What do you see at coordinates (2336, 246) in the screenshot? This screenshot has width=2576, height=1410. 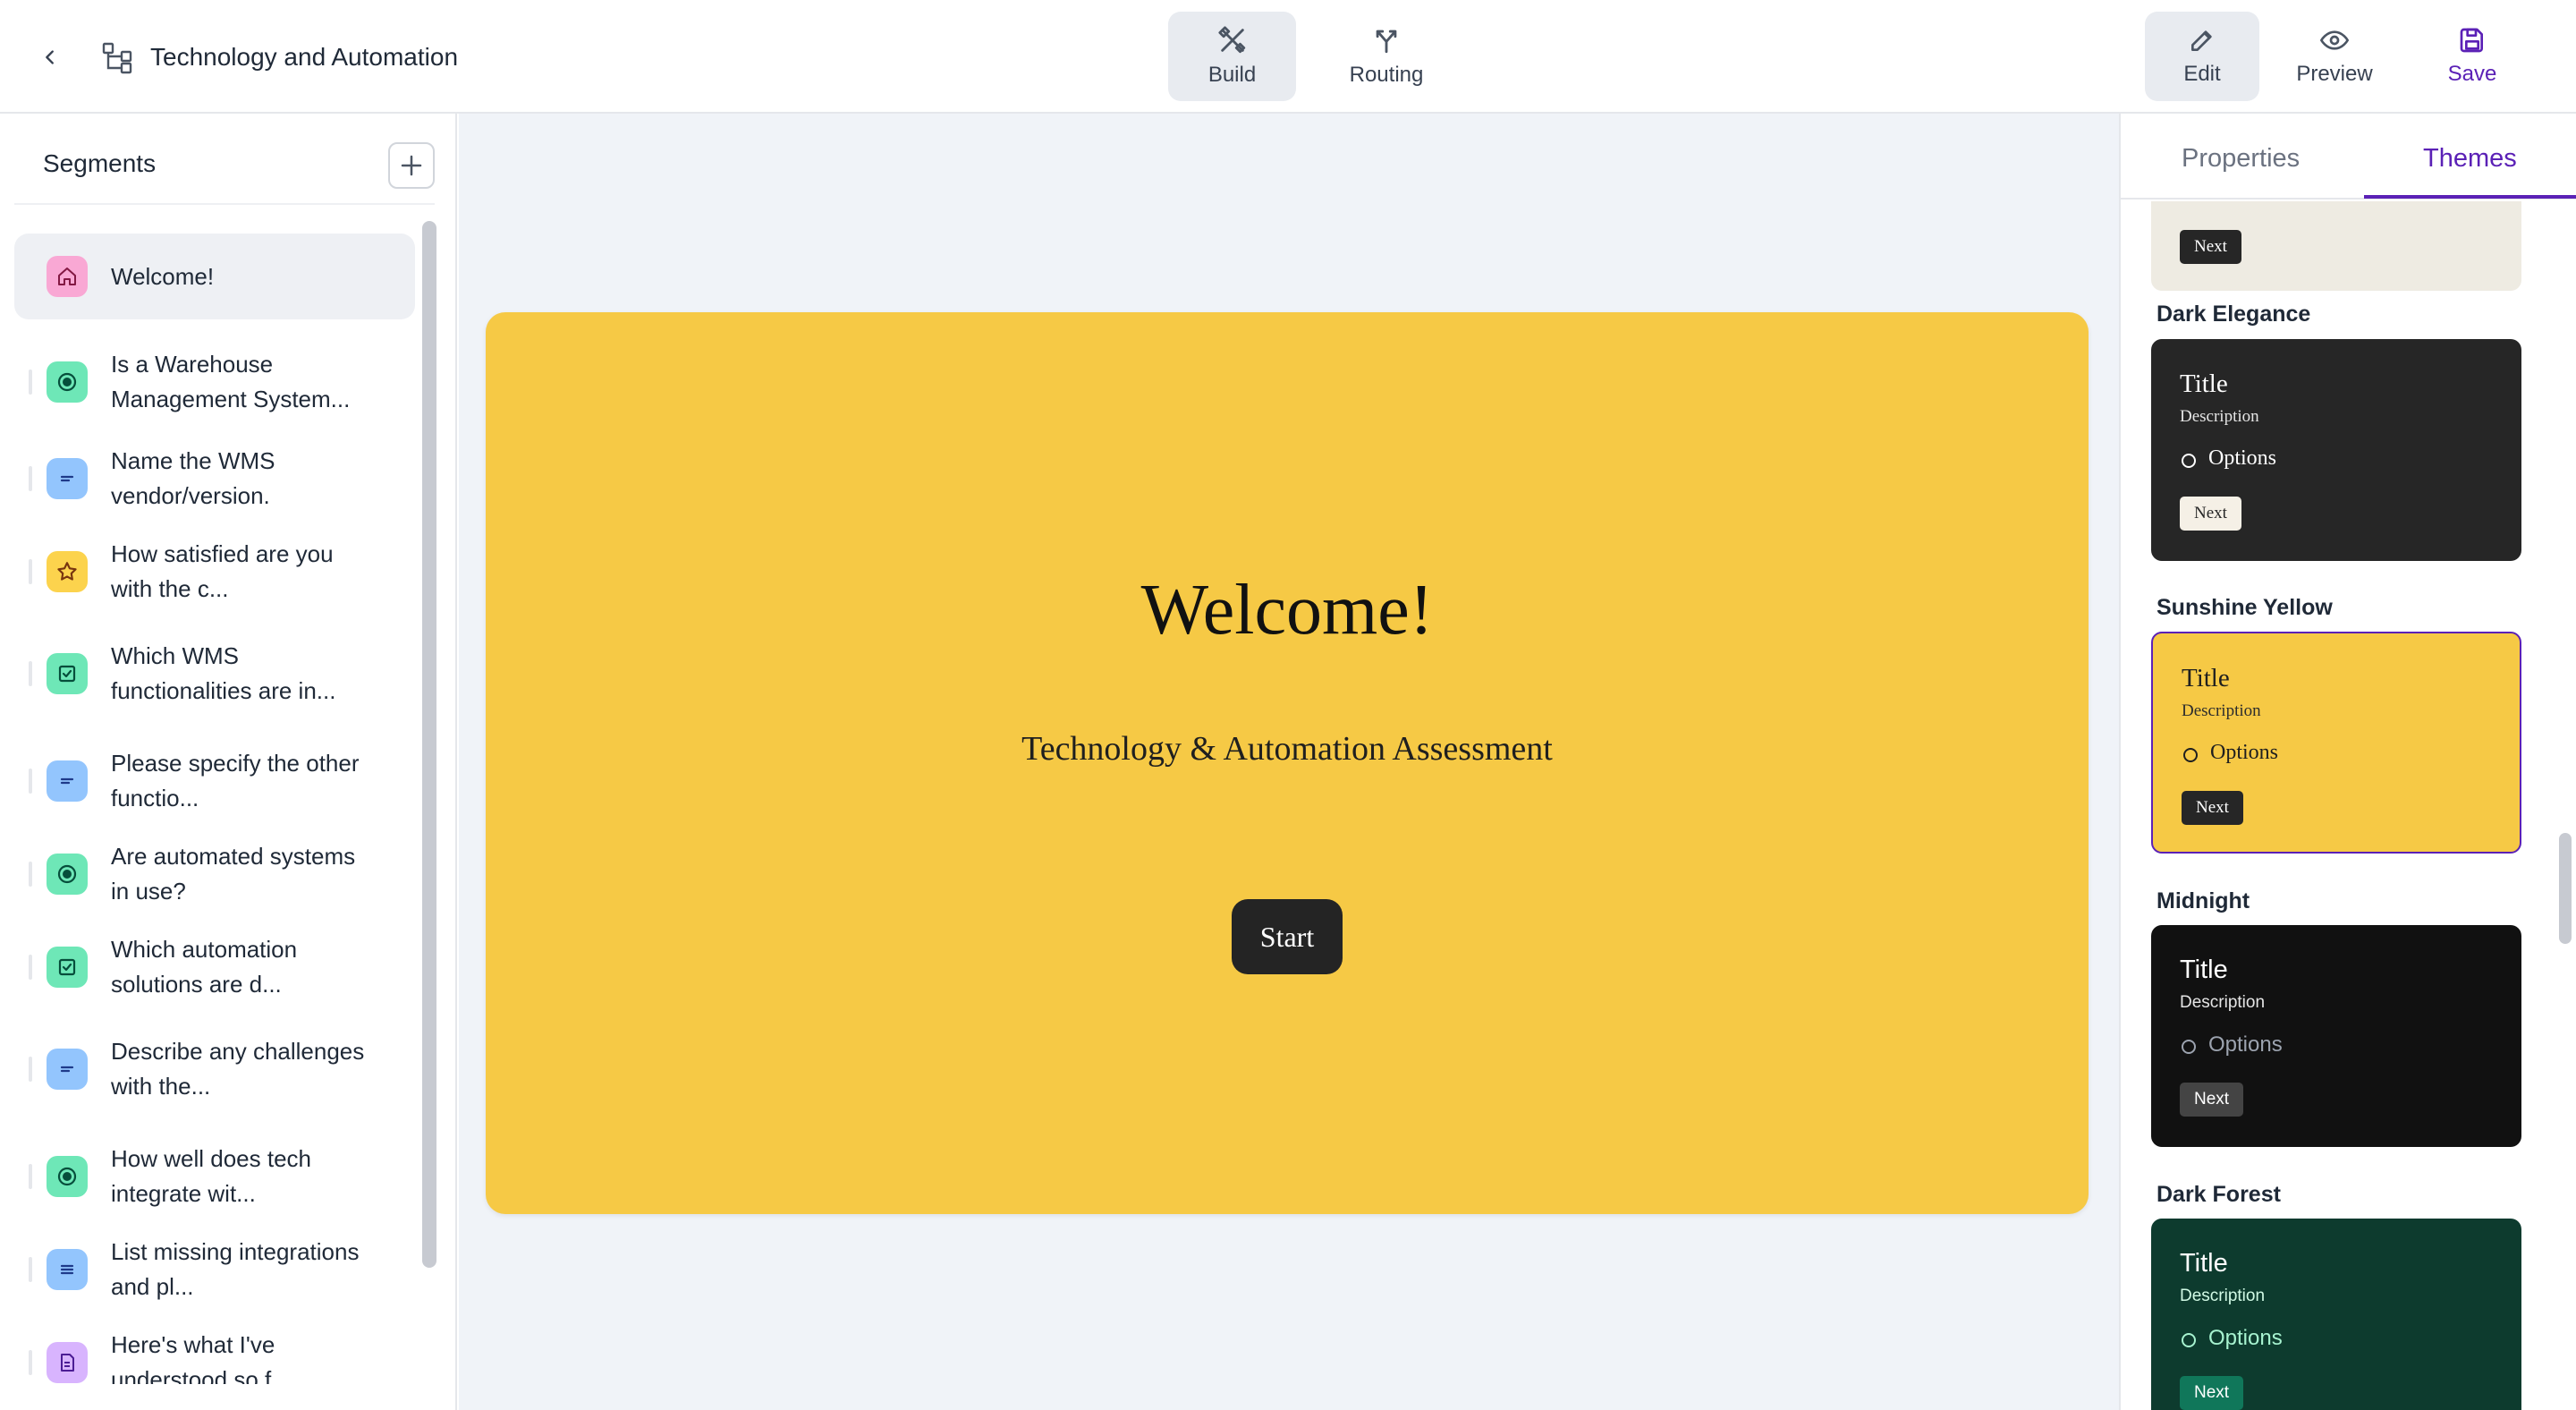 I see `theme-card-partial: Next` at bounding box center [2336, 246].